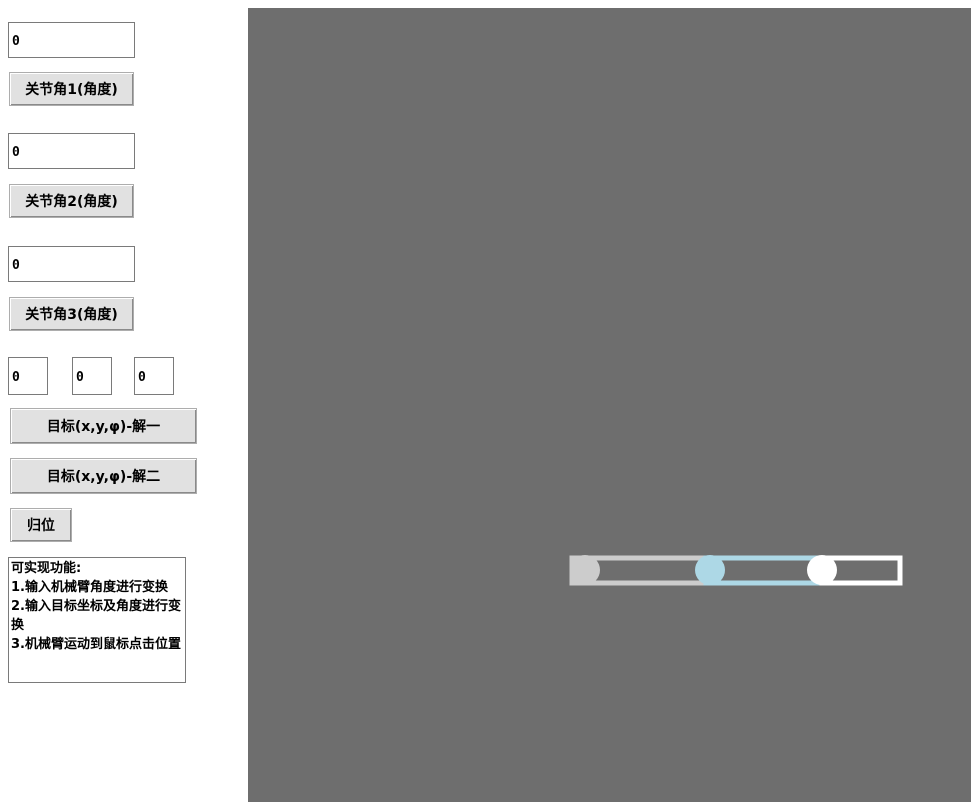  Describe the element at coordinates (71, 40) in the screenshot. I see `joint1-angle-input` at that location.